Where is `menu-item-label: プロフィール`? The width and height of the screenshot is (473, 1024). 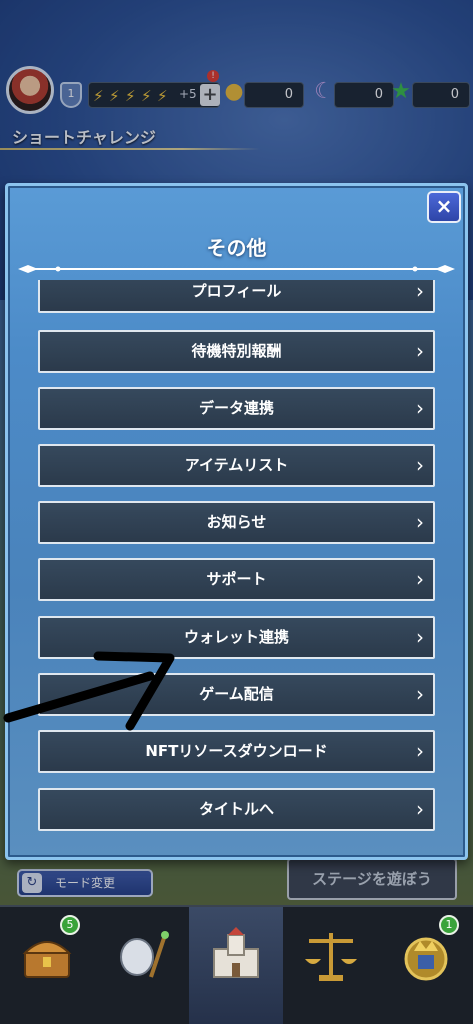
menu-item-label: プロフィール is located at coordinates (236, 291).